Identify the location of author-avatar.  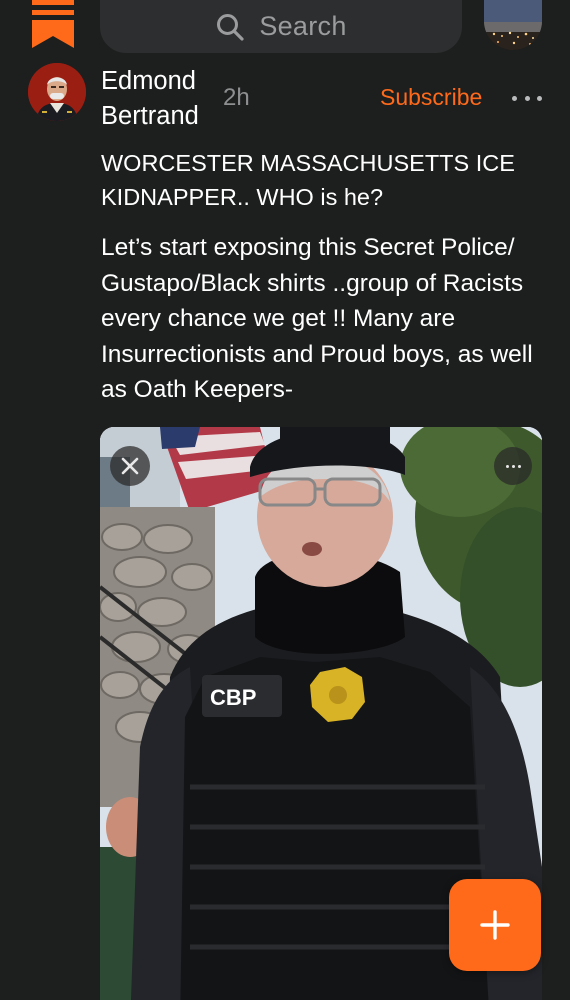
(57, 92).